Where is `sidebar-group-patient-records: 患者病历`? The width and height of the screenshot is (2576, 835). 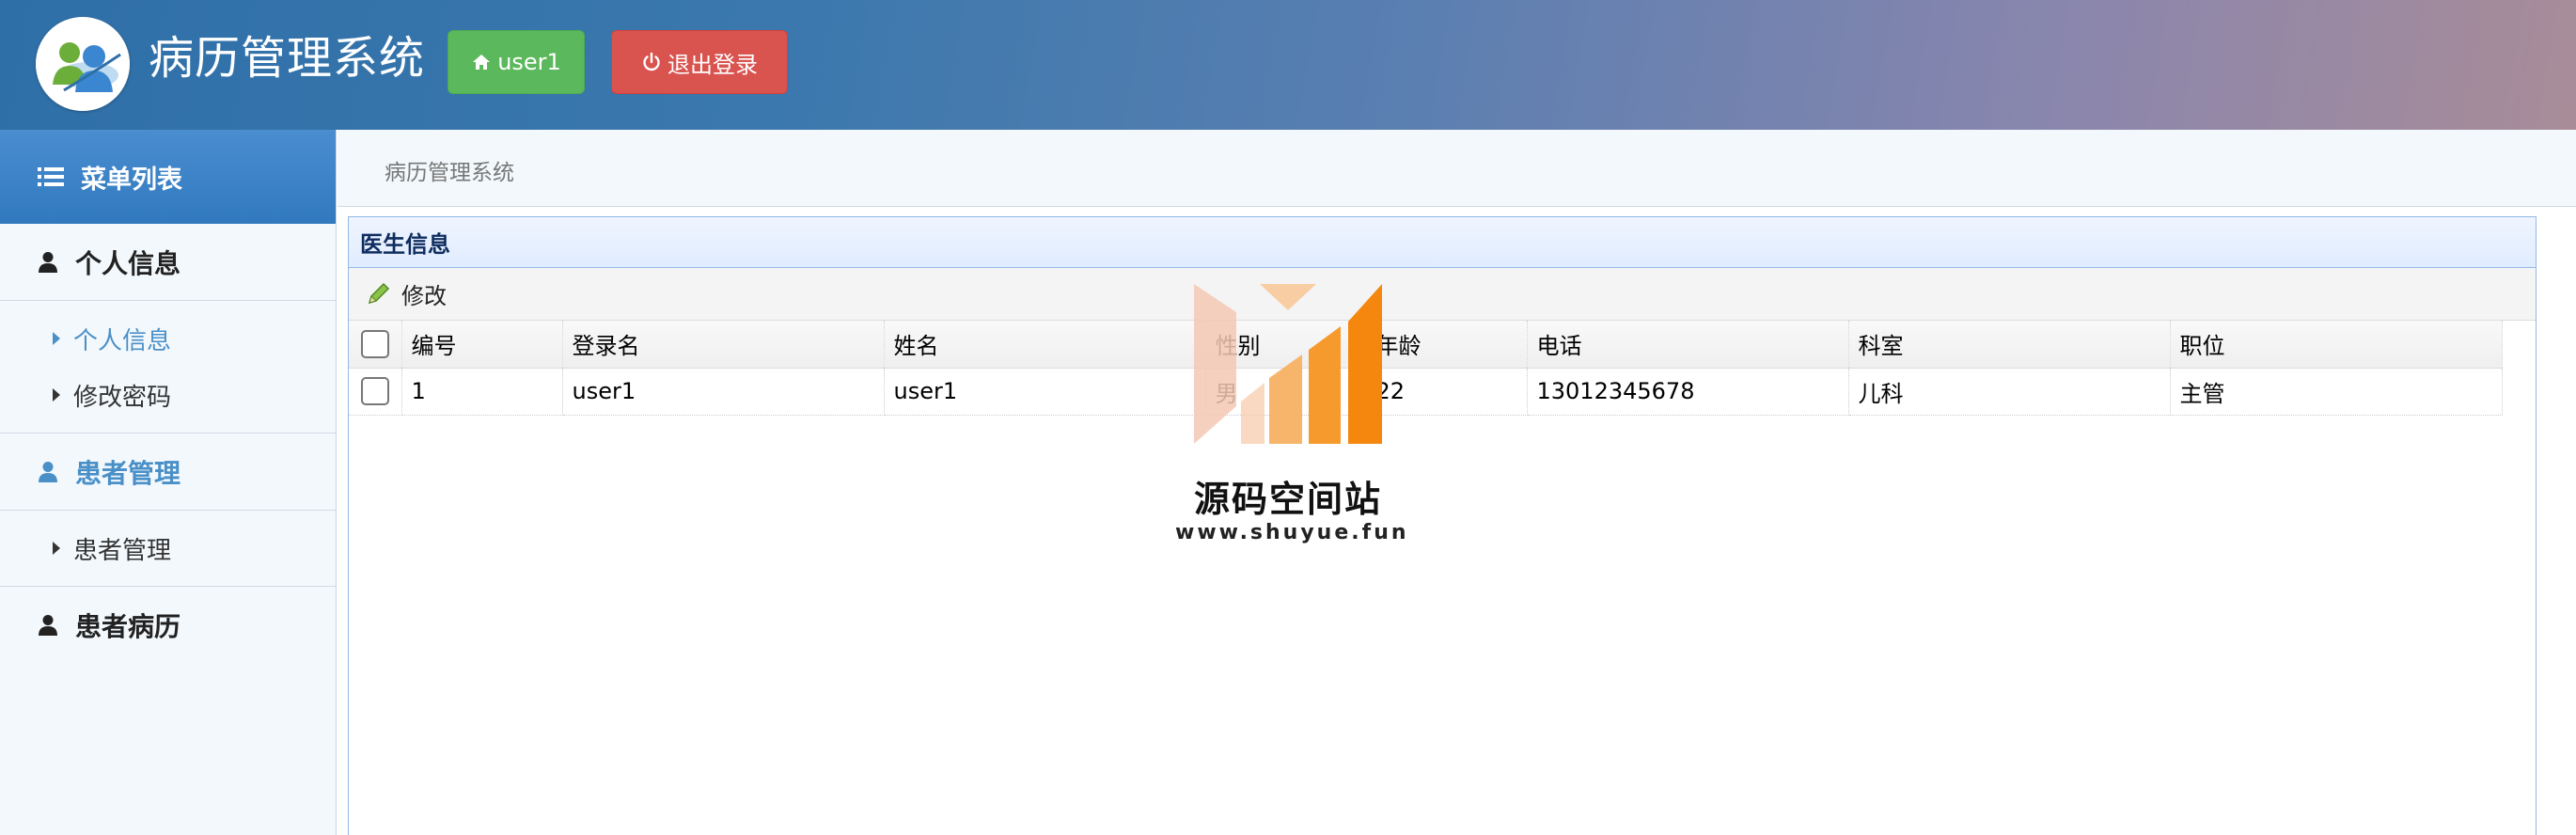
sidebar-group-patient-records: 患者病历 is located at coordinates (168, 625).